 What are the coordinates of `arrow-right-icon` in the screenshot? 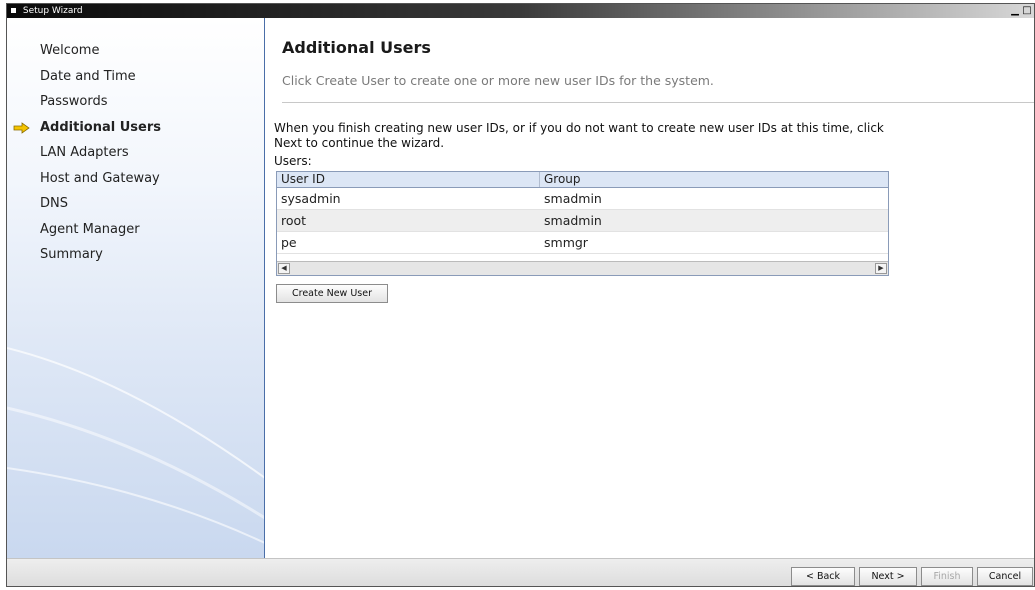 It's located at (21, 127).